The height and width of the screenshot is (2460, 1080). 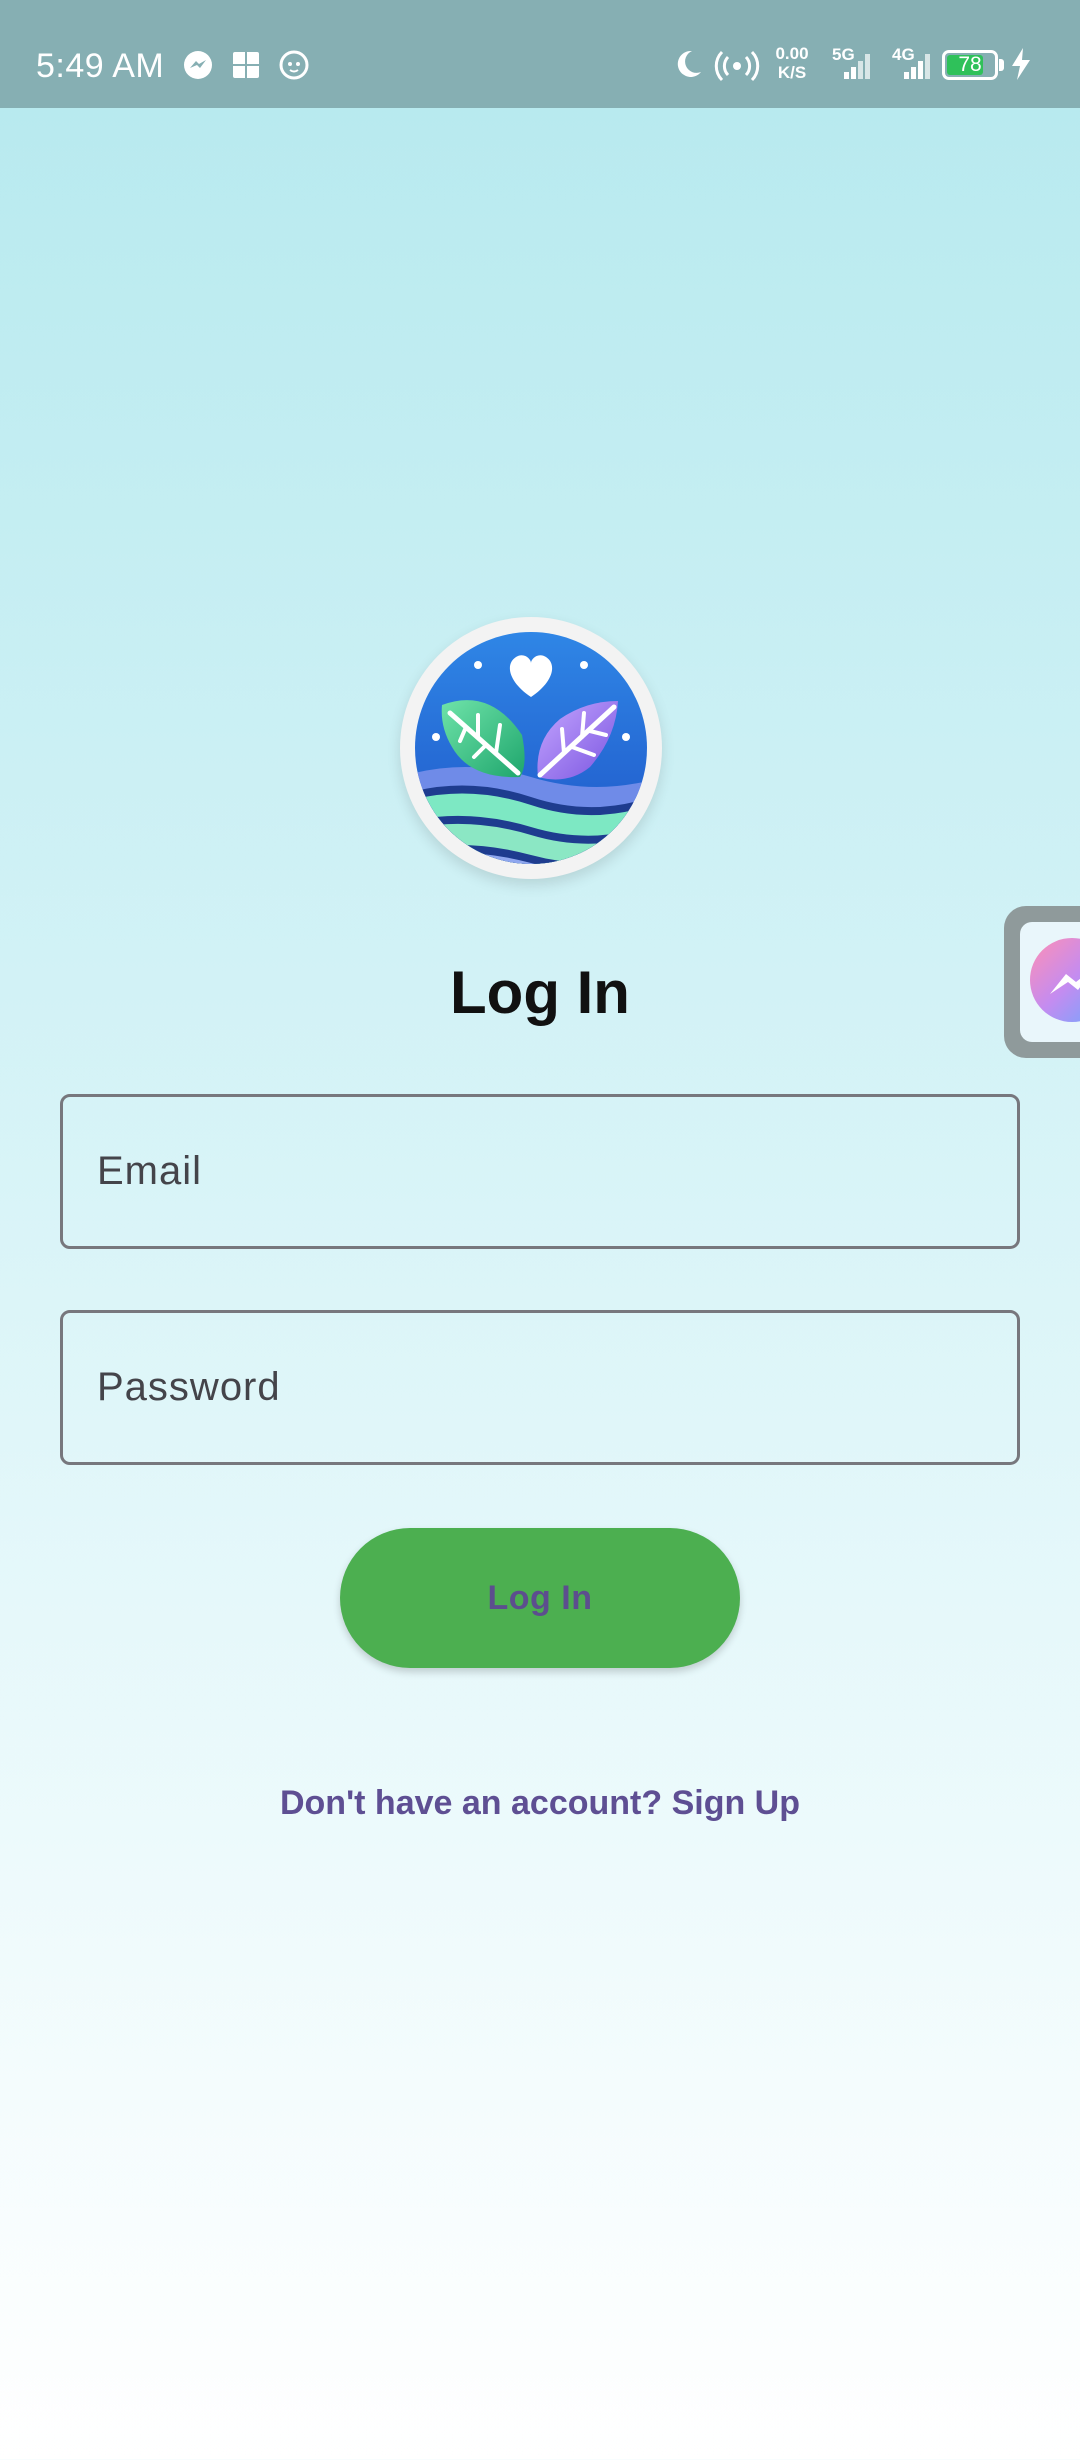 I want to click on battery-level: 78, so click(x=970, y=64).